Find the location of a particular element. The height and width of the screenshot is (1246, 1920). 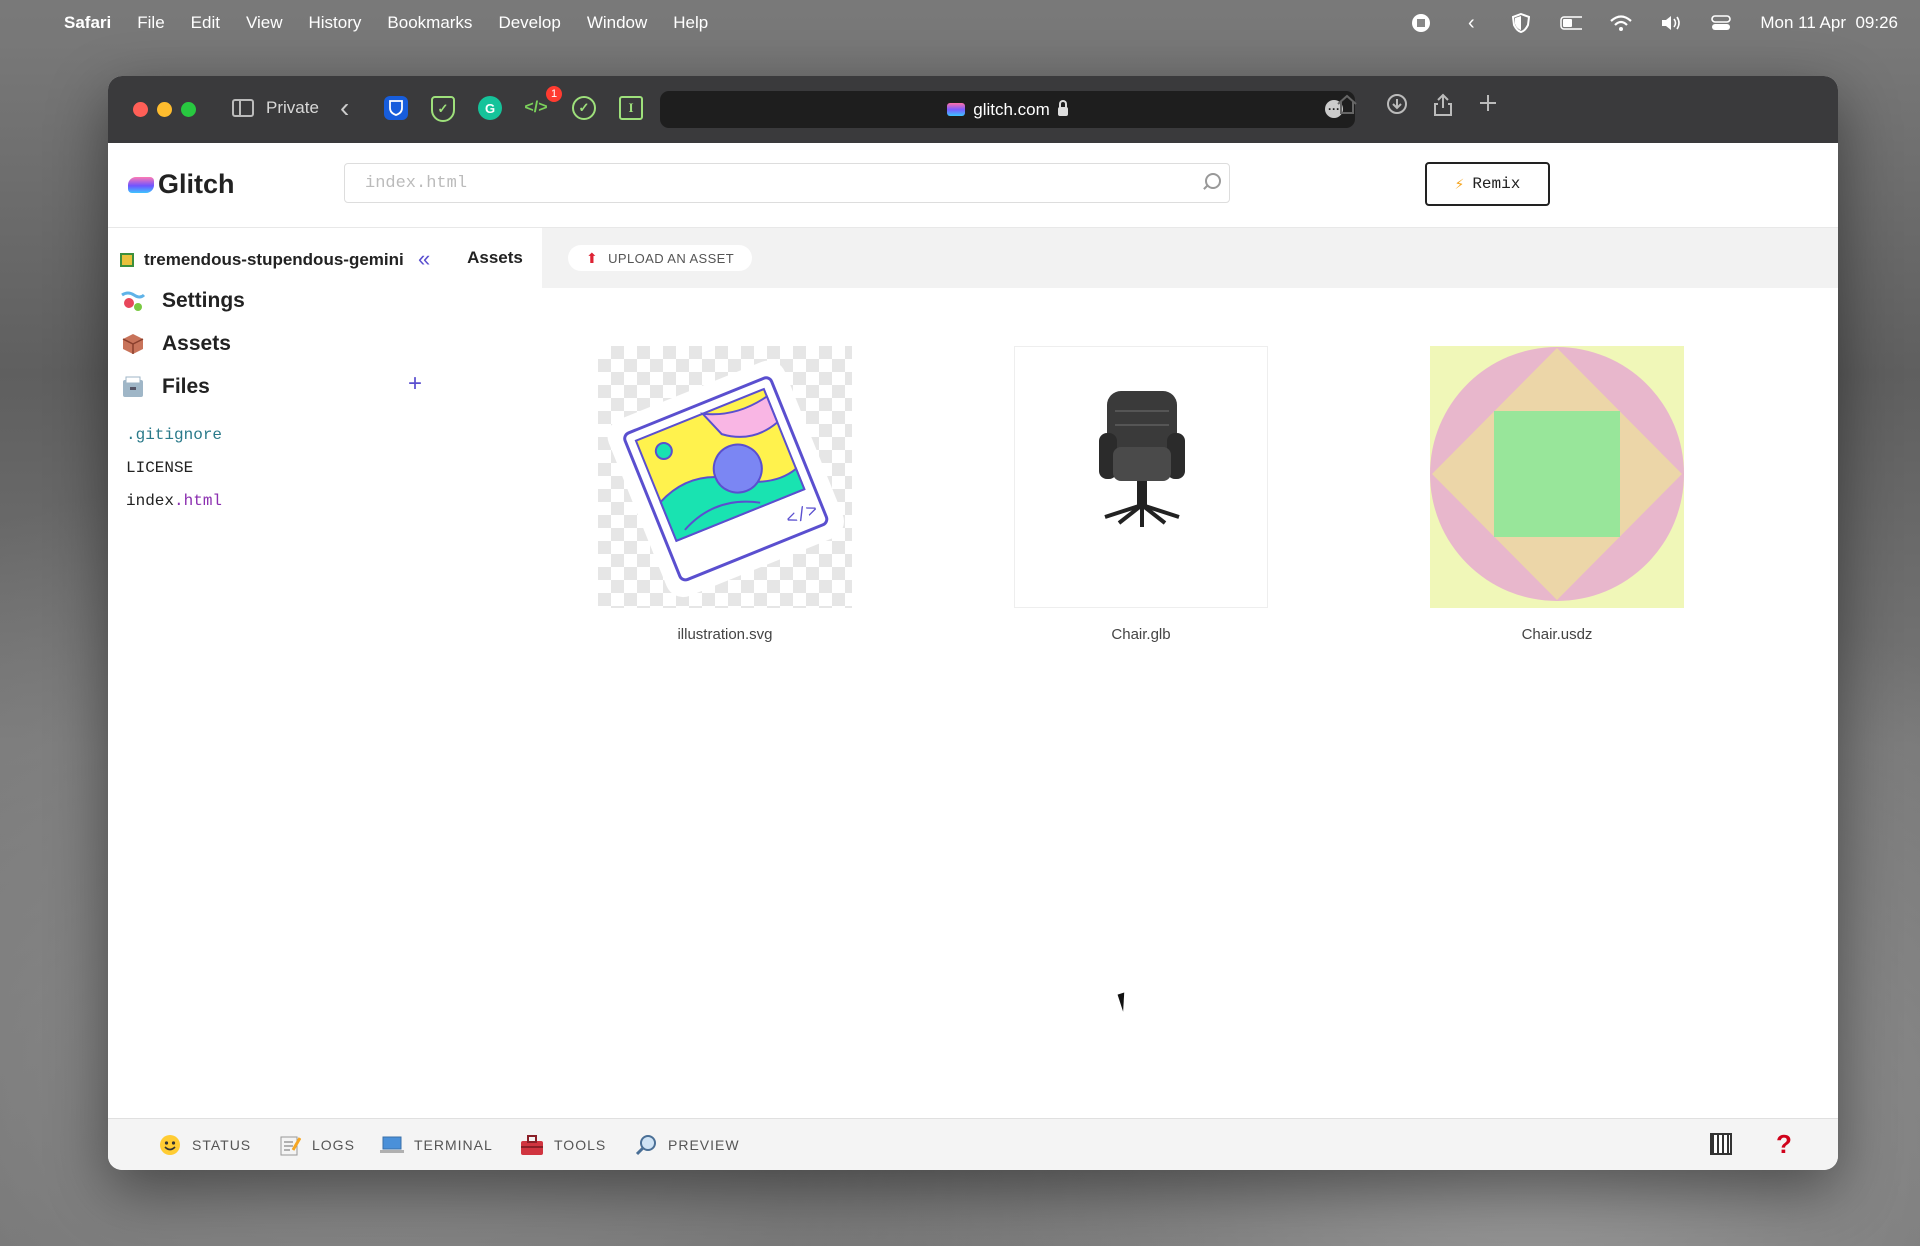

memo-icon is located at coordinates (290, 1145).